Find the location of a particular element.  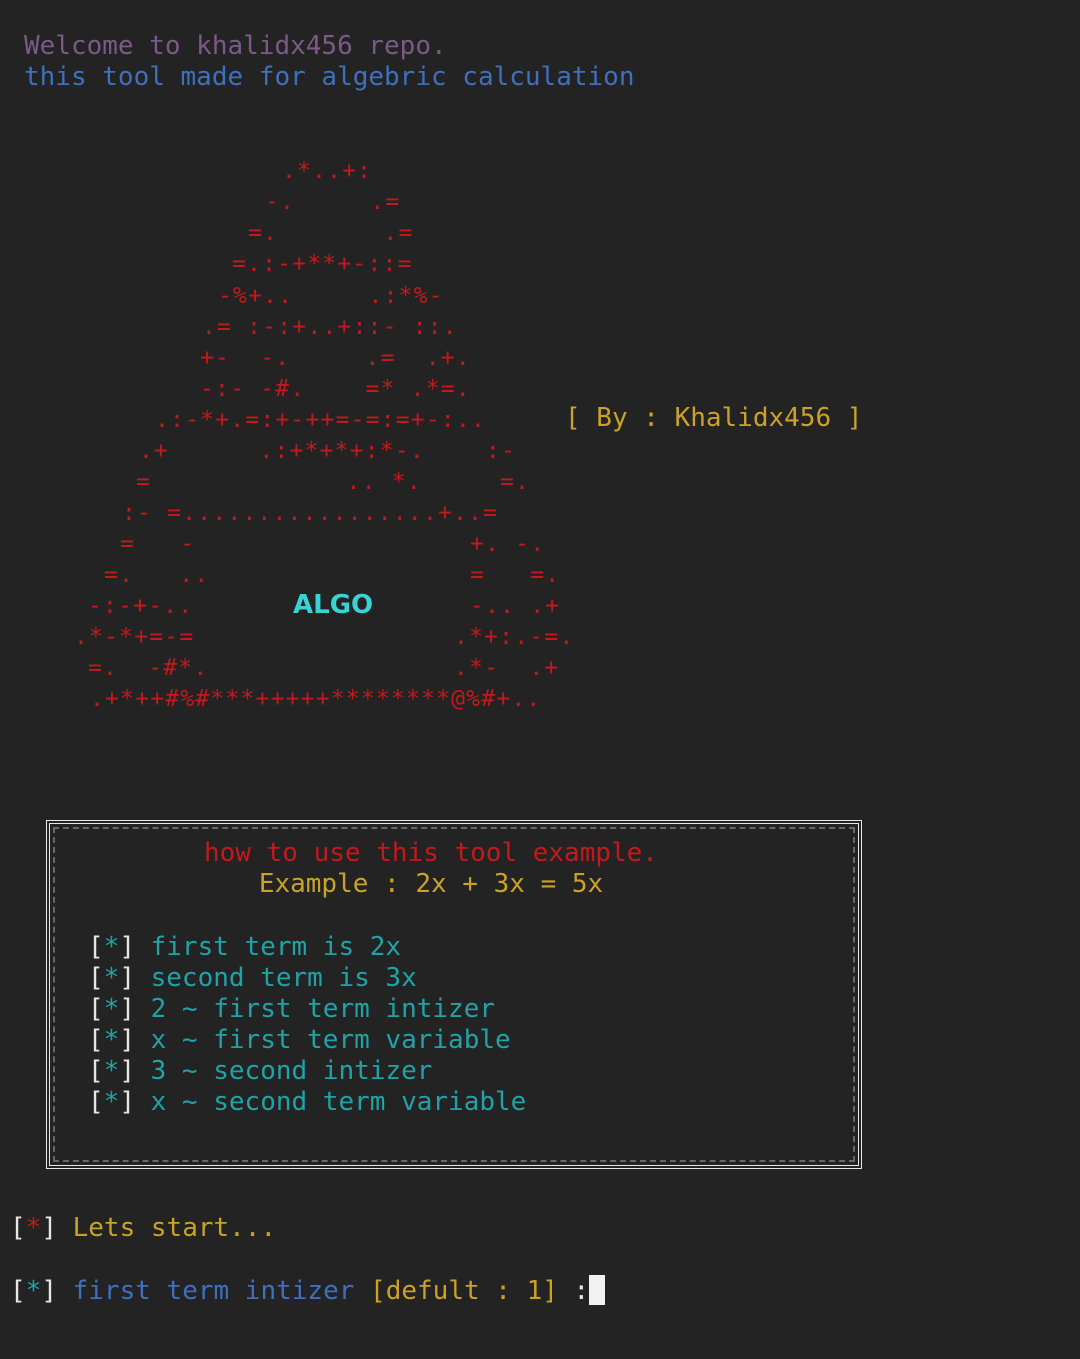

list-item: [*] 2 ~ first term intizer is located at coordinates (291, 1009).